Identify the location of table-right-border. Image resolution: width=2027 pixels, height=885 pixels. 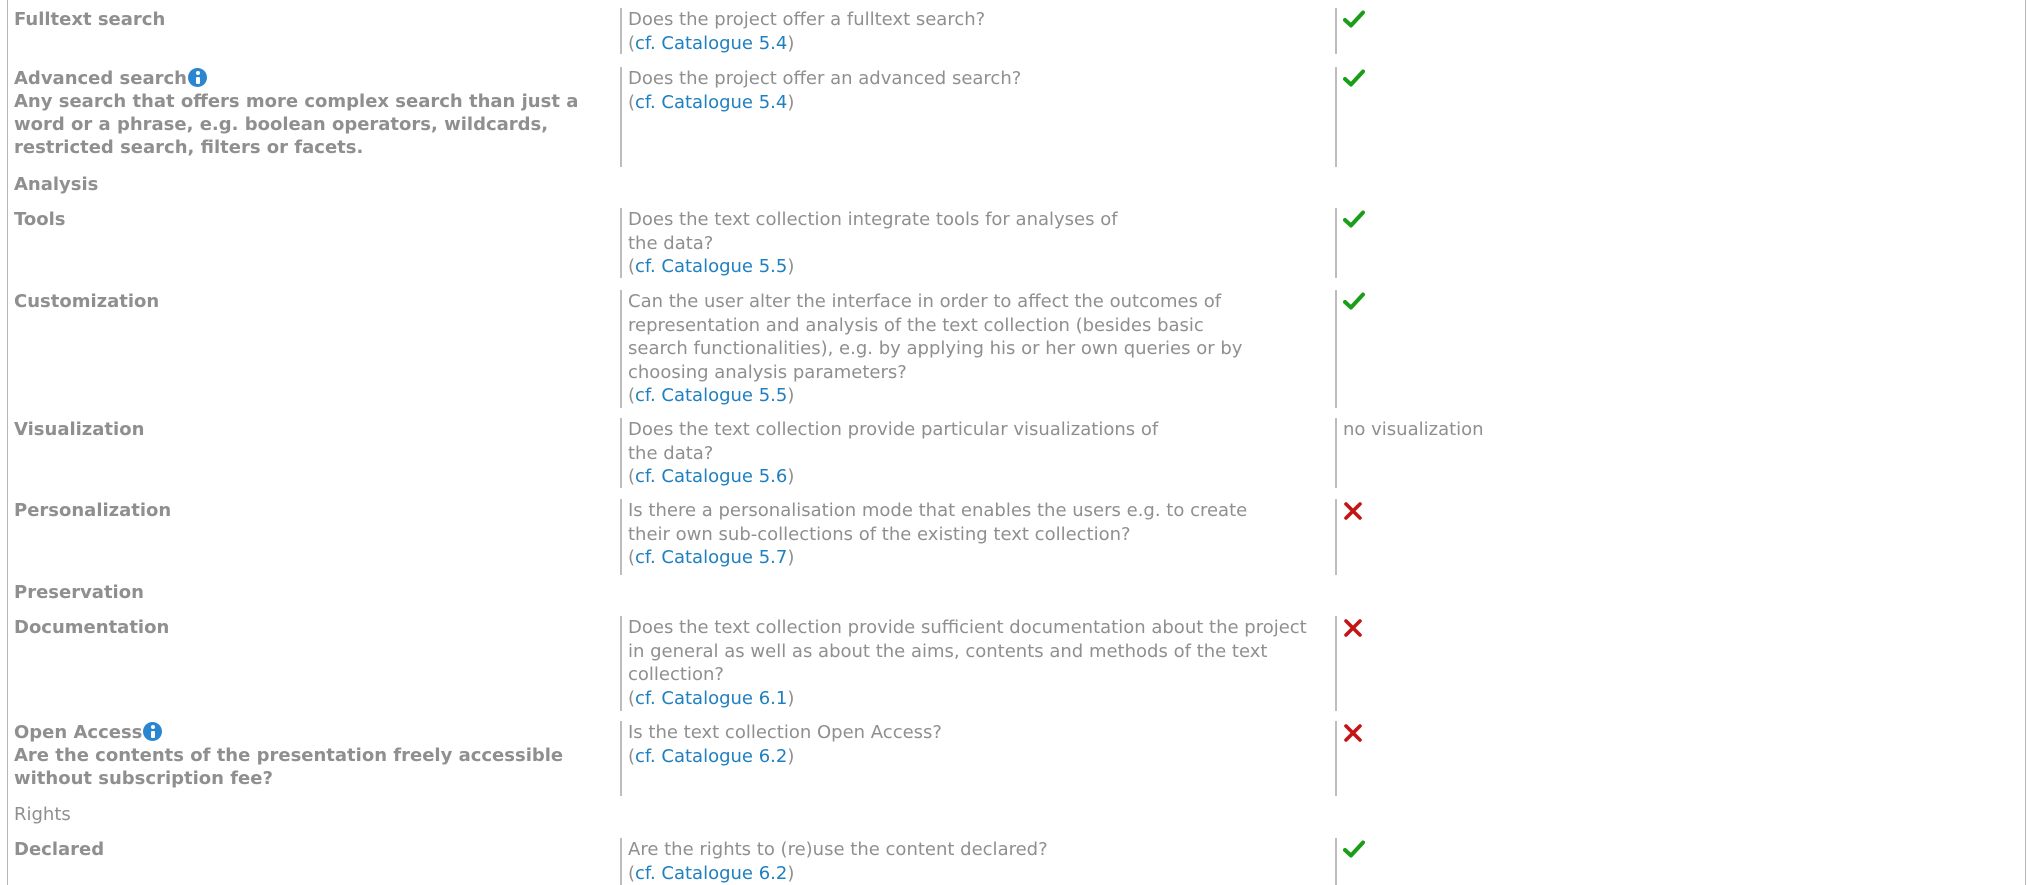
(2025, 442).